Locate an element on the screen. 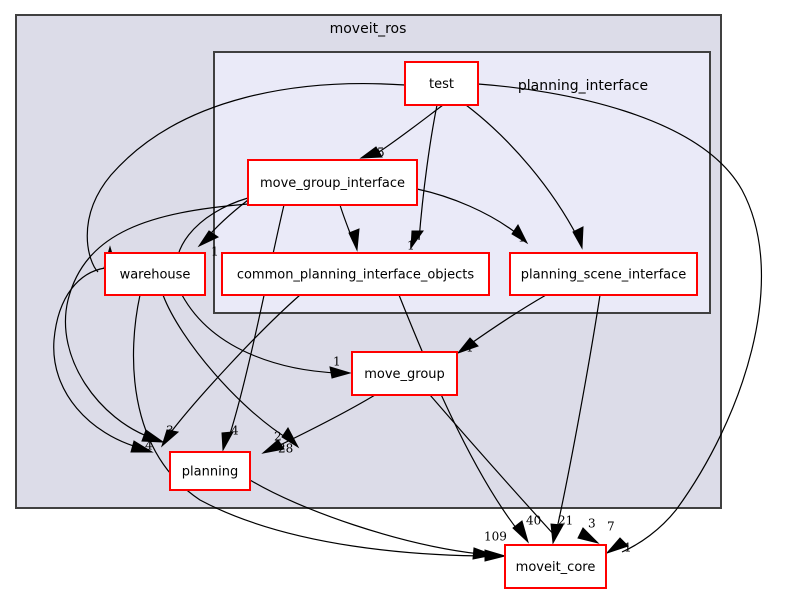 The image size is (792, 596). node-test: test is located at coordinates (441, 83).